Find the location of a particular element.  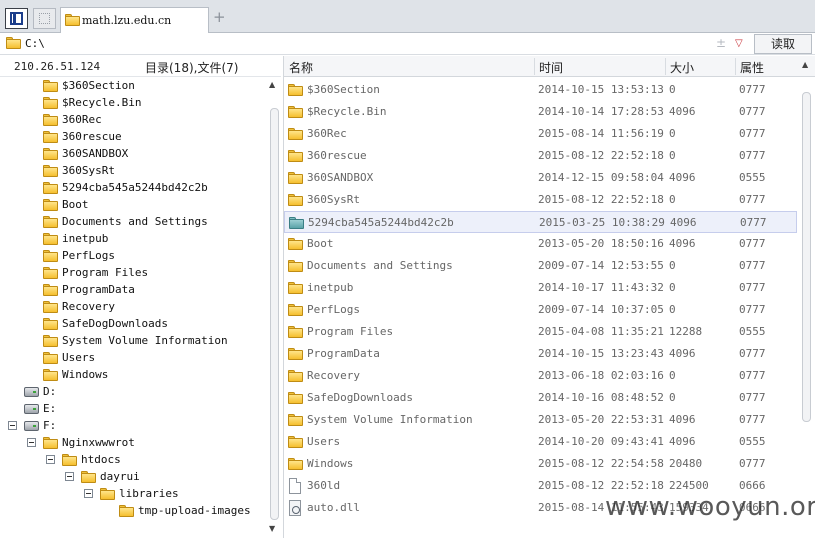

file-row: Recovery 2013-06-18 02:03:16 0 0777 is located at coordinates (540, 376).